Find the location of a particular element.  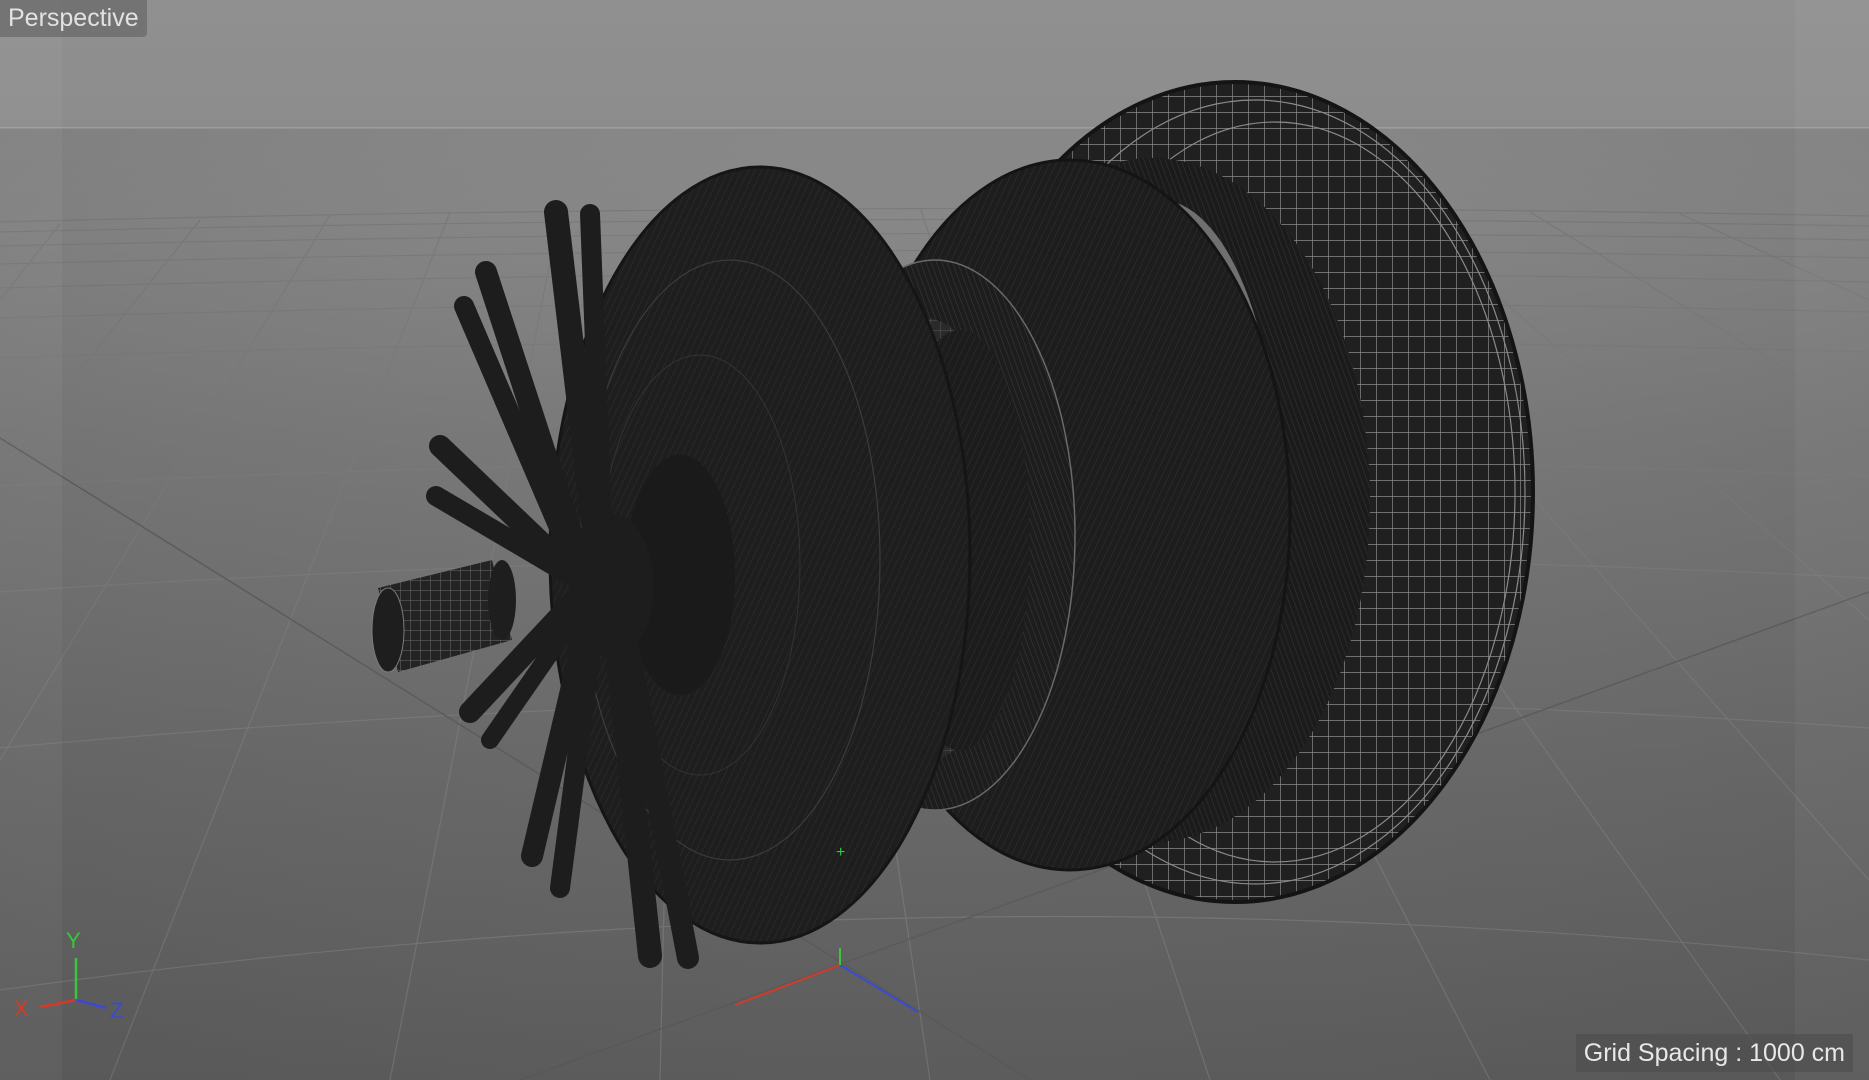

x-axis-label: X is located at coordinates (21, 1008).